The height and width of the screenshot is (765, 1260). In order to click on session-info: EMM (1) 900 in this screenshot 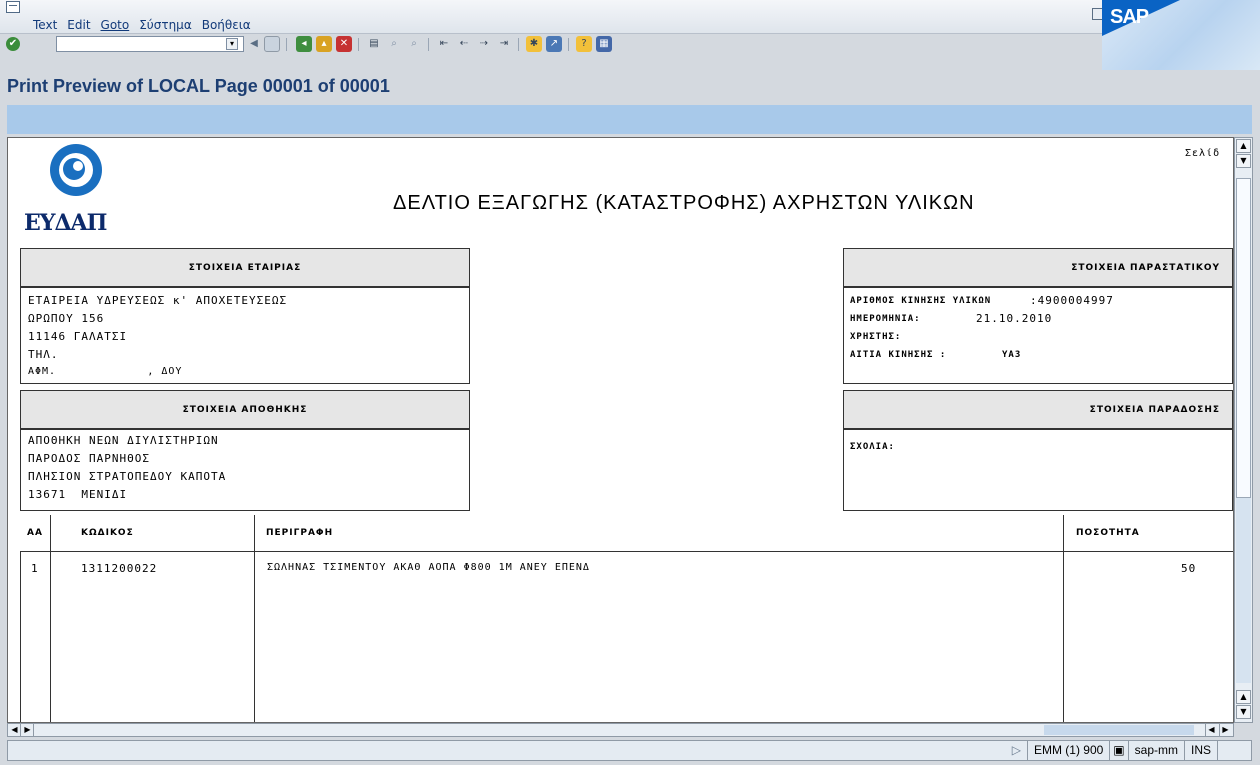, I will do `click(1067, 750)`.